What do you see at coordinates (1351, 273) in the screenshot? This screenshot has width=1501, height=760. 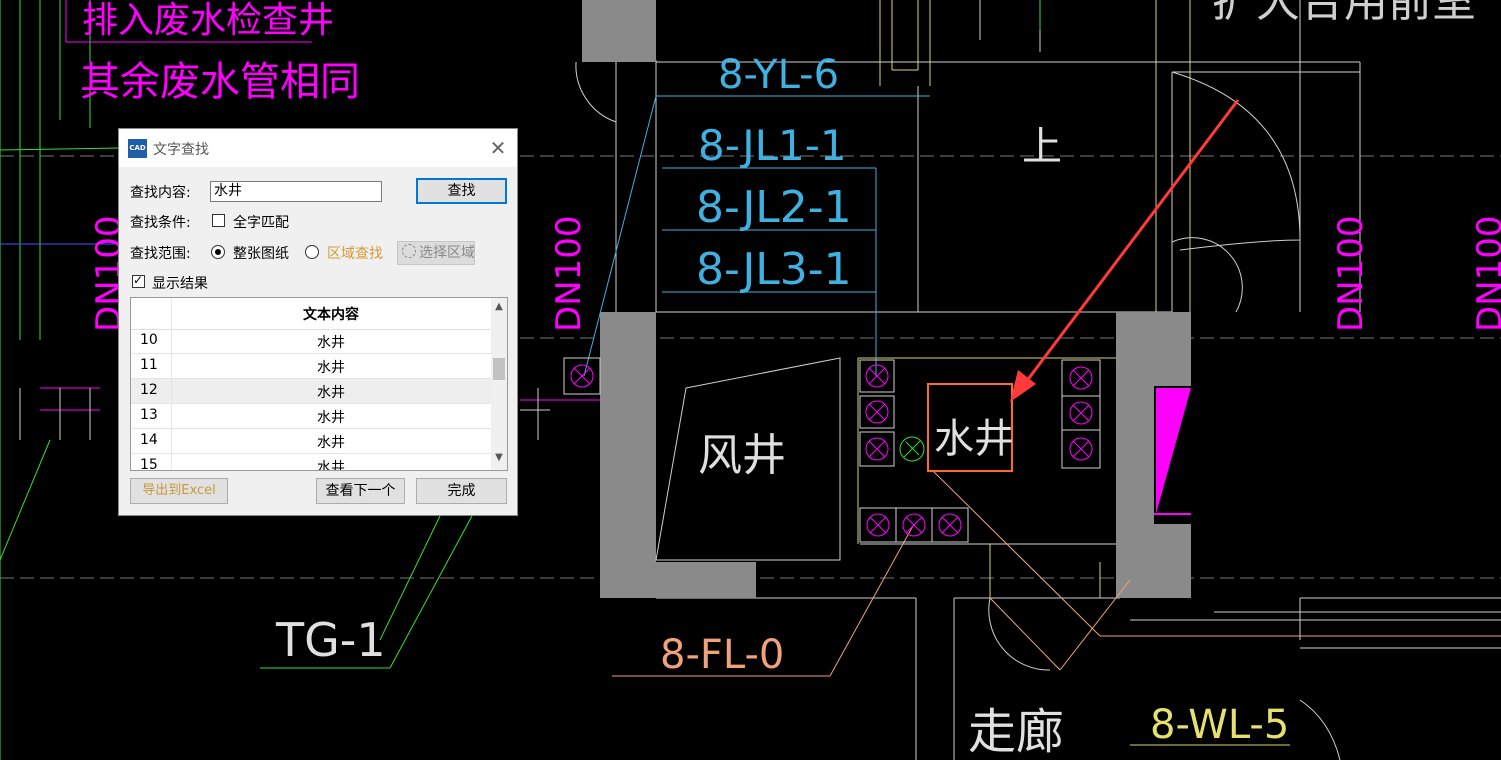 I see `cad-text-dn-right: DN100` at bounding box center [1351, 273].